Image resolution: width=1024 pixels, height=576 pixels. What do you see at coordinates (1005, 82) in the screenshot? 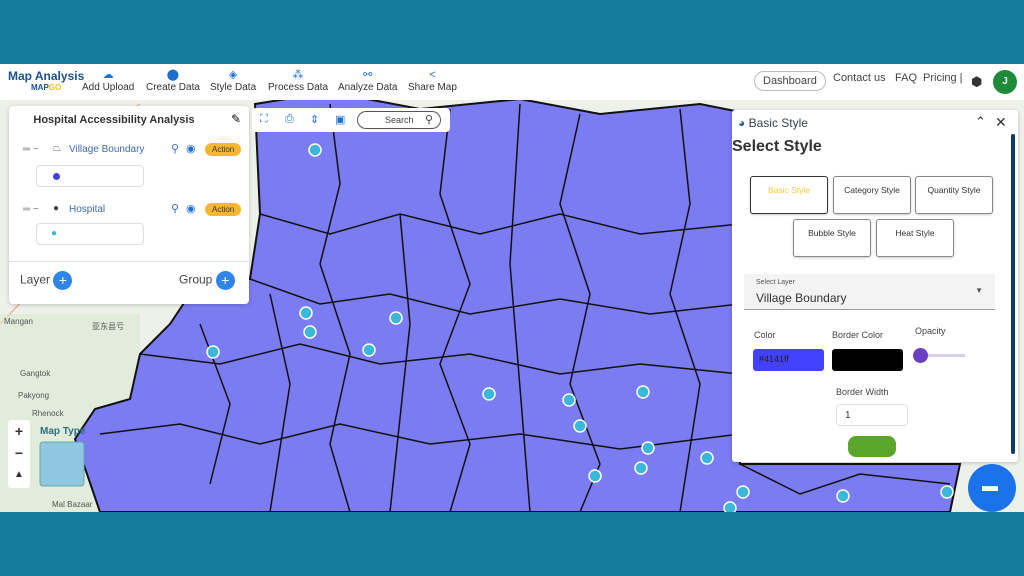
I see `avatar: J` at bounding box center [1005, 82].